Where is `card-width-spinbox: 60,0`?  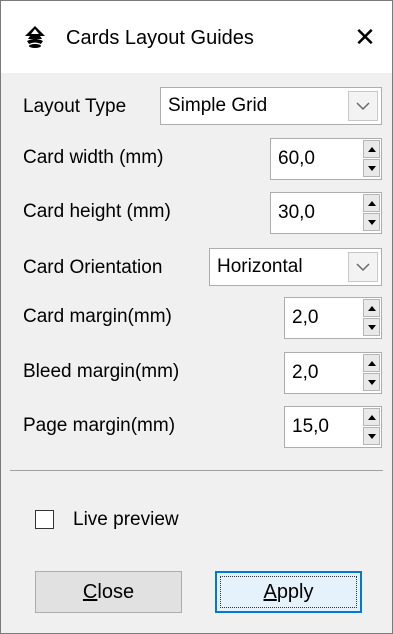 card-width-spinbox: 60,0 is located at coordinates (326, 159).